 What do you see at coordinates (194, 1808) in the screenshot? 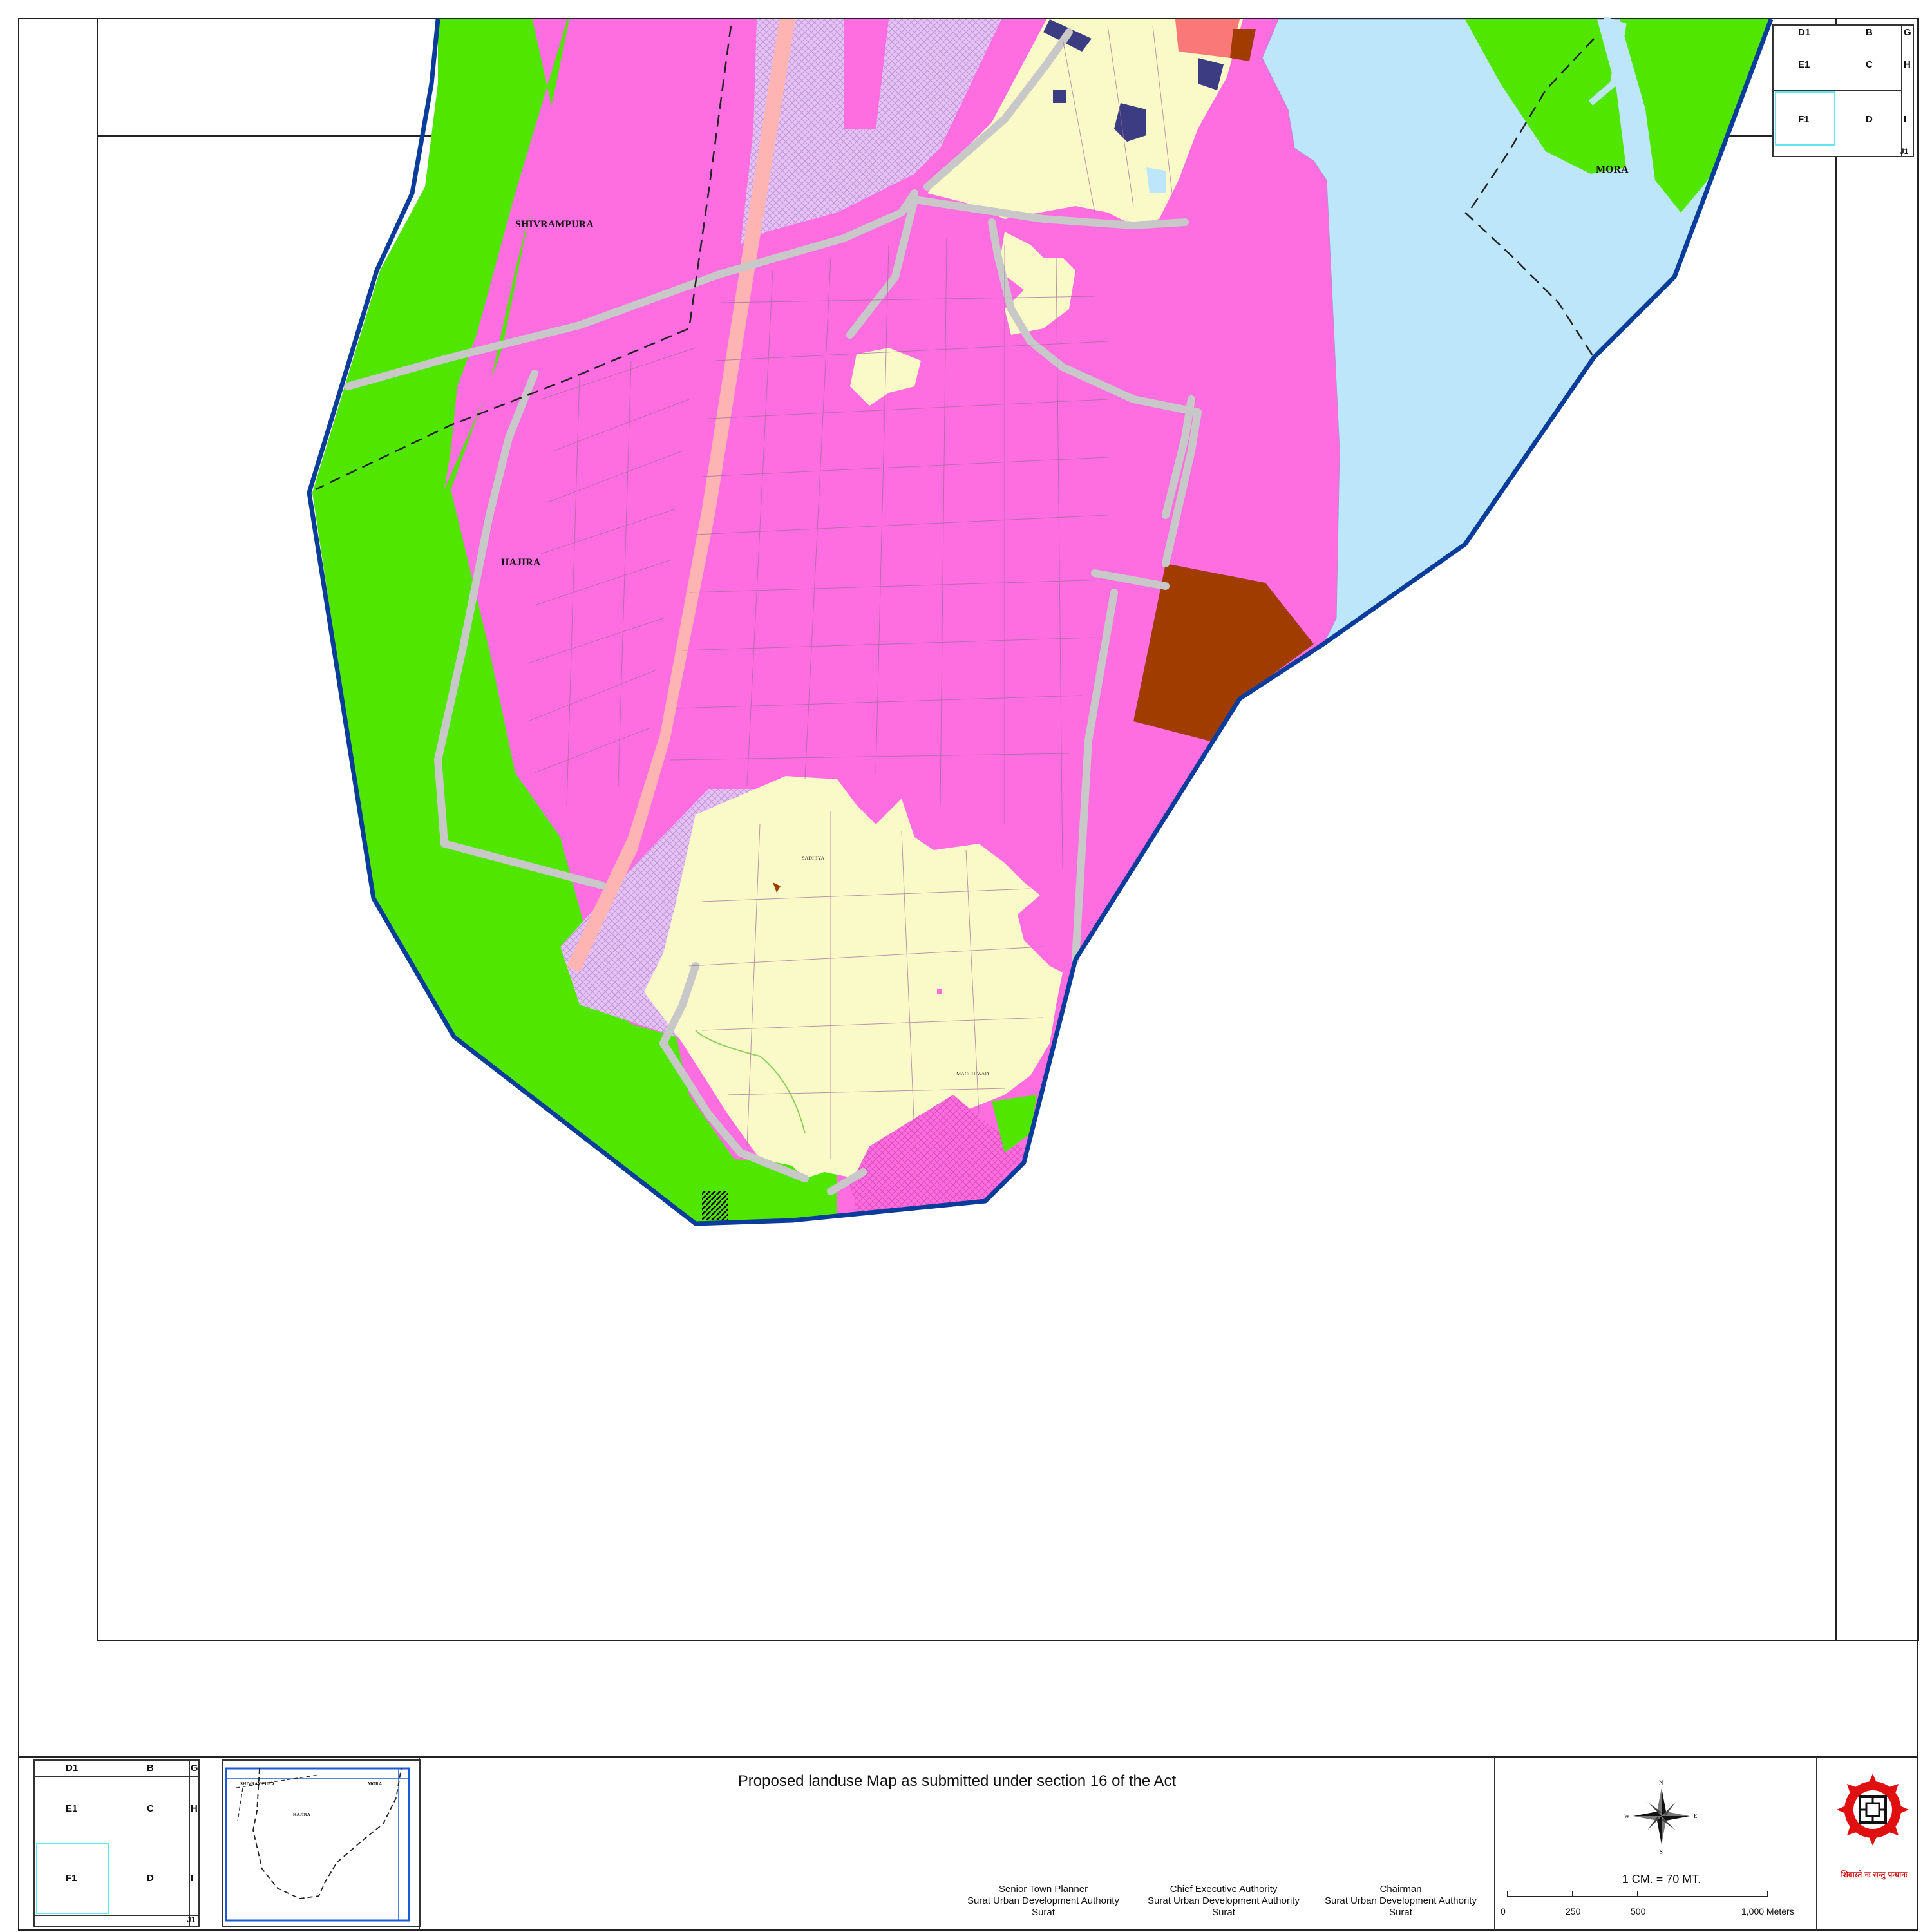
I see `key-bottom-h: H` at bounding box center [194, 1808].